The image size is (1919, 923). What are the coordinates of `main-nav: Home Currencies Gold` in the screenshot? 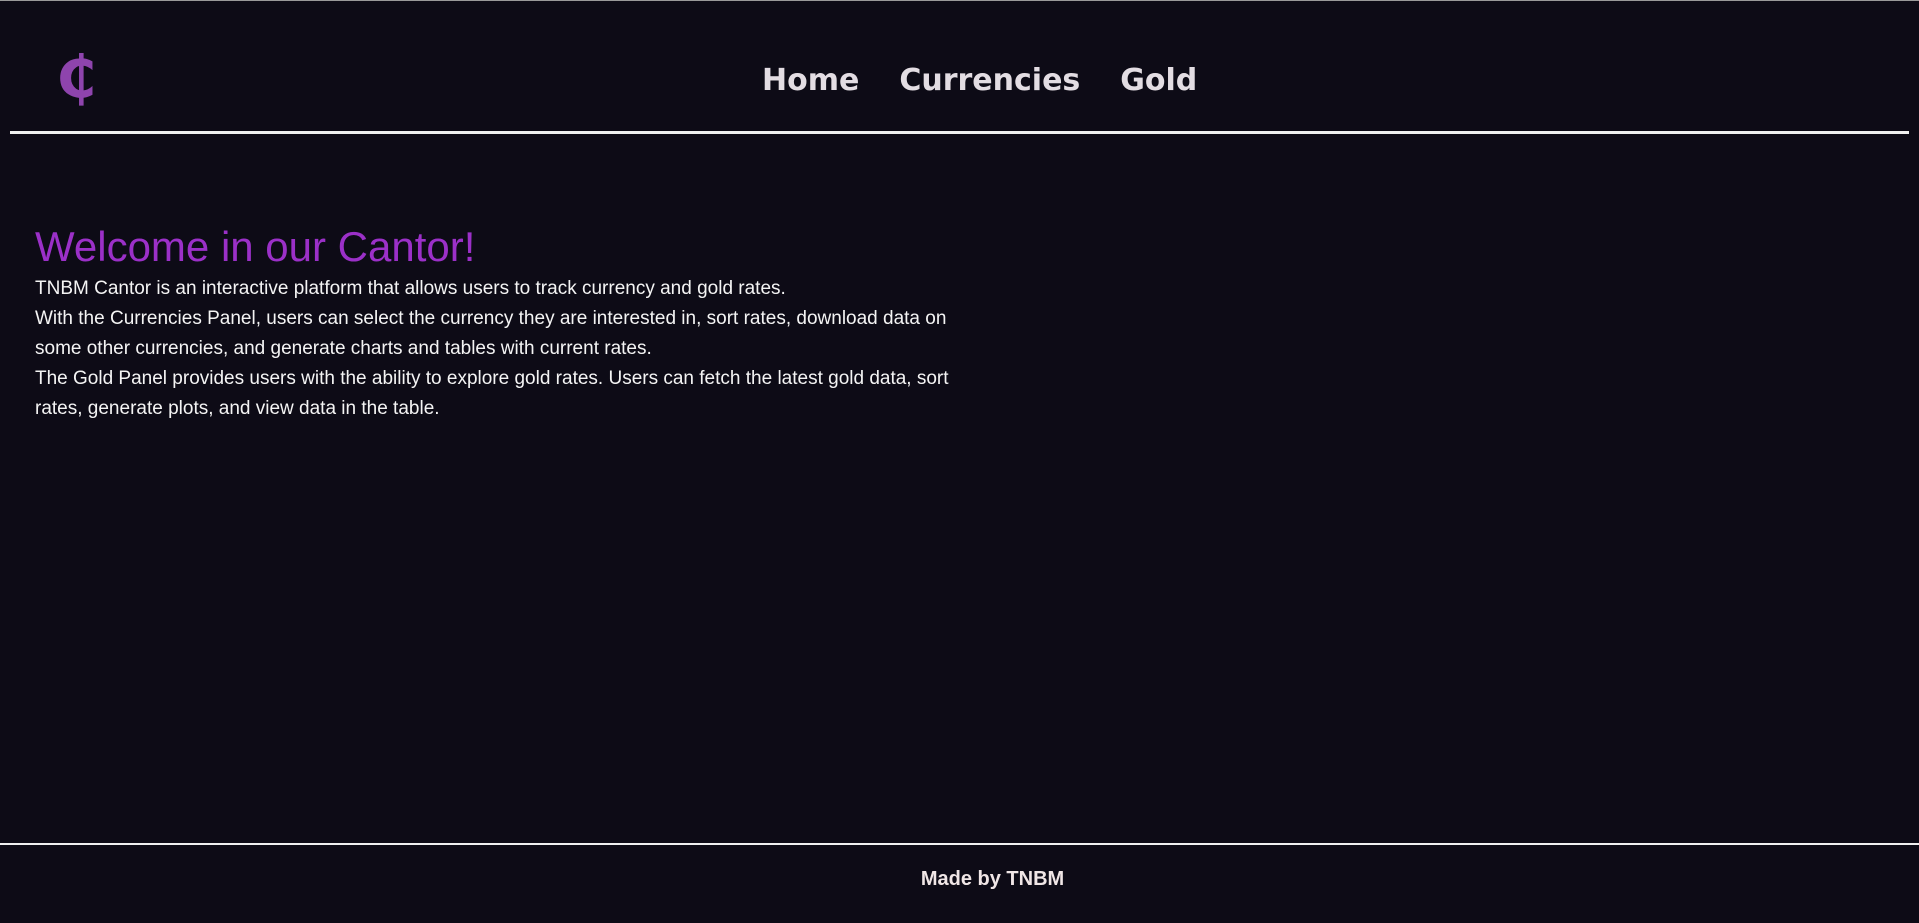 It's located at (979, 80).